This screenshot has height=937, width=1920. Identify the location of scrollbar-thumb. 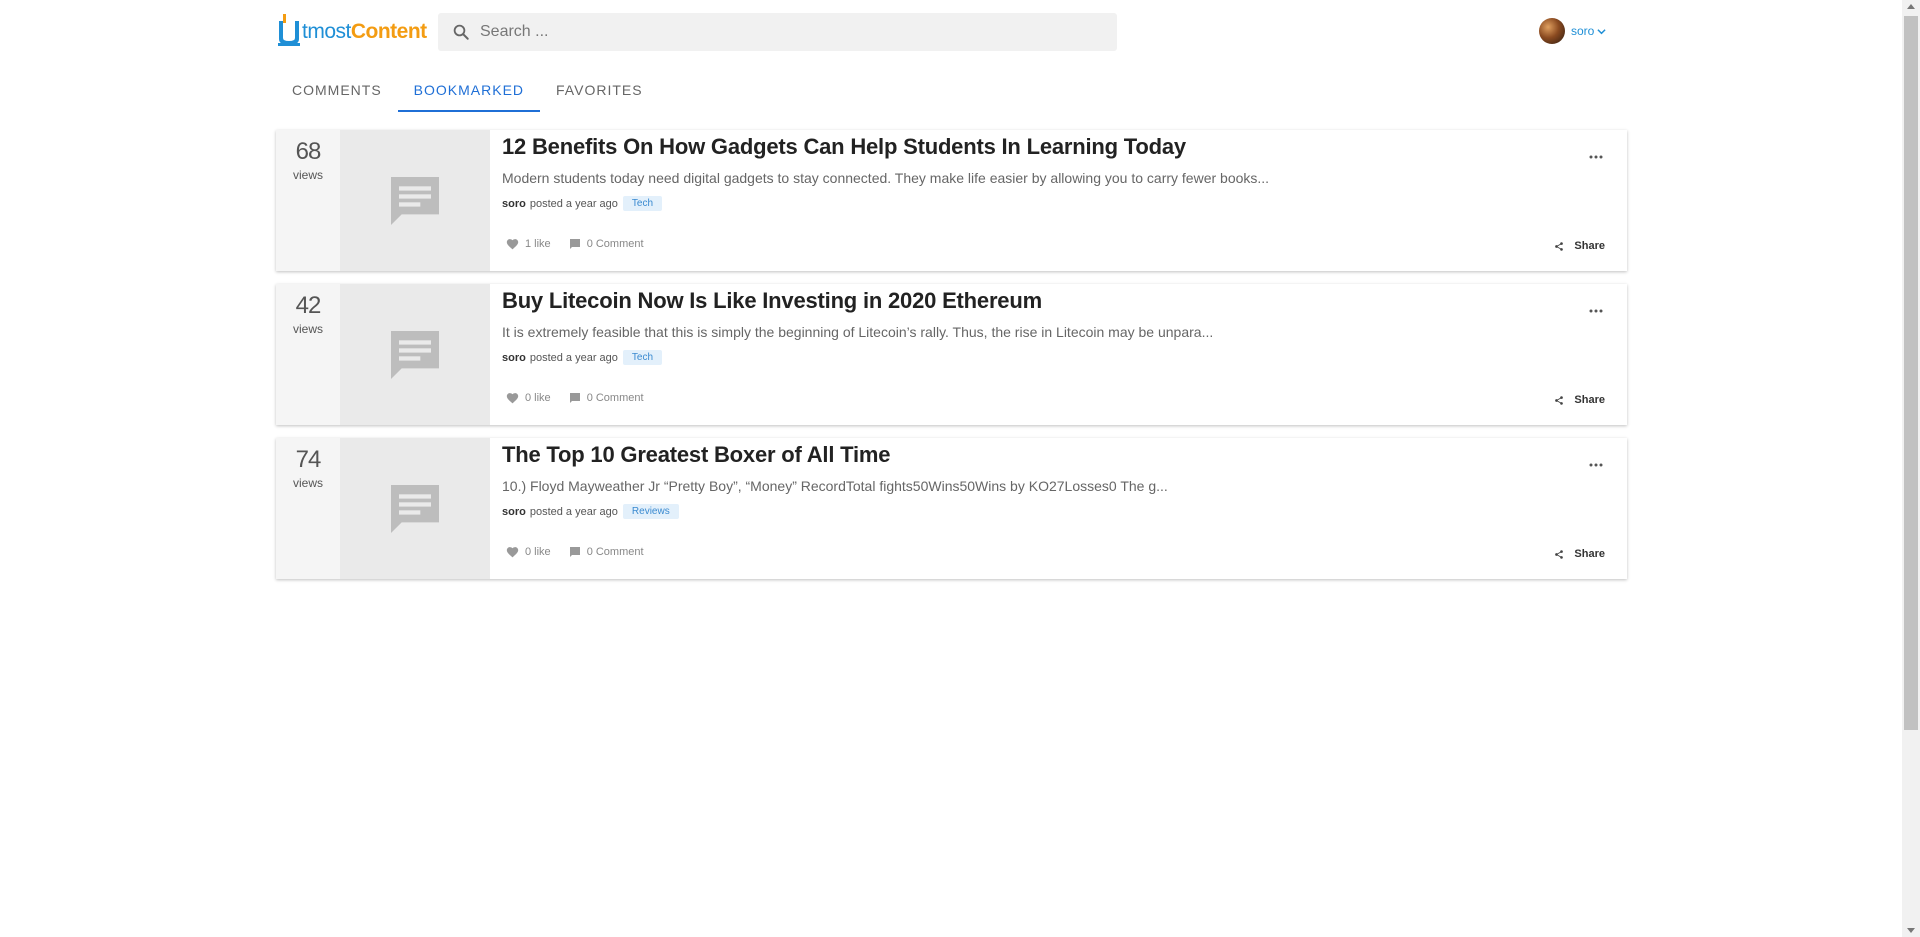
(1911, 373).